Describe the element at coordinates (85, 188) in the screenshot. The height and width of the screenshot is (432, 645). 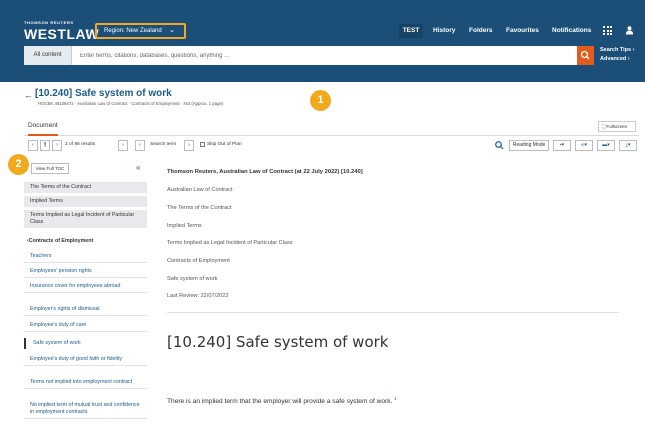
I see `toc-item: The Terms of the Contract` at that location.